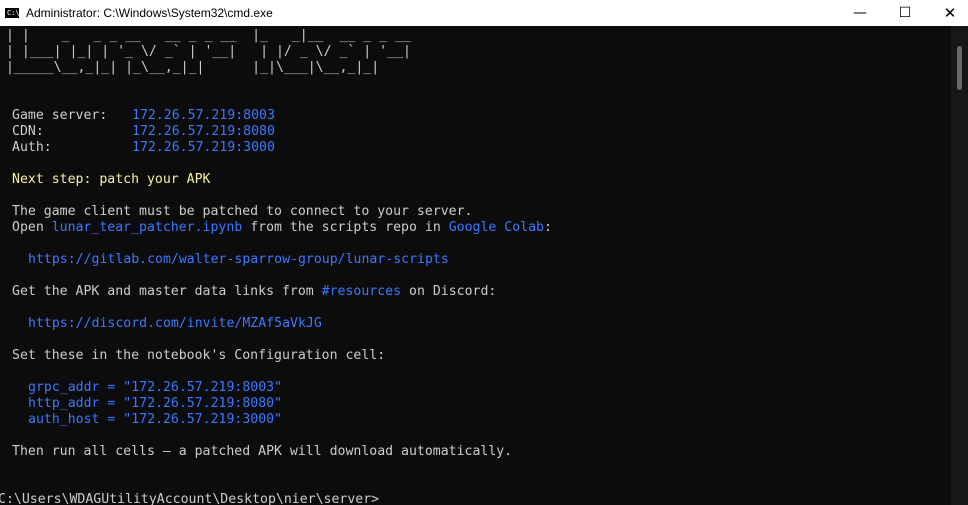  I want to click on scrollbar-thumb, so click(959, 68).